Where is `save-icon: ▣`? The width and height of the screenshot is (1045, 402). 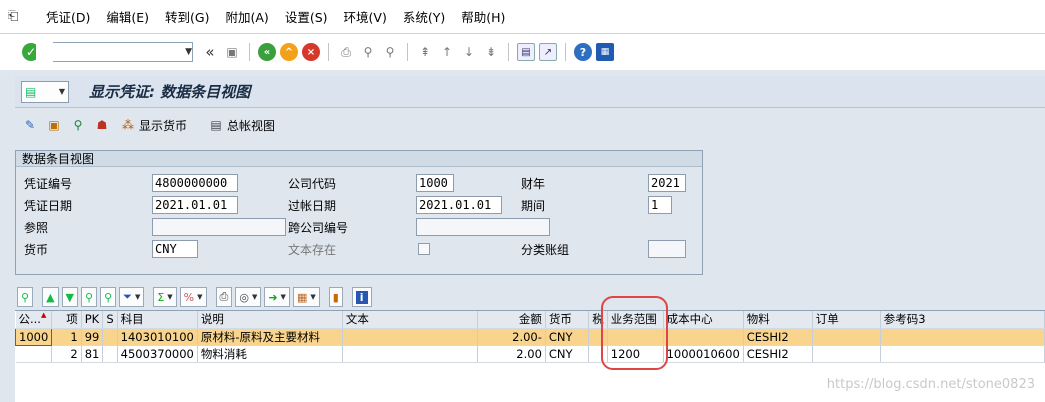 save-icon: ▣ is located at coordinates (232, 52).